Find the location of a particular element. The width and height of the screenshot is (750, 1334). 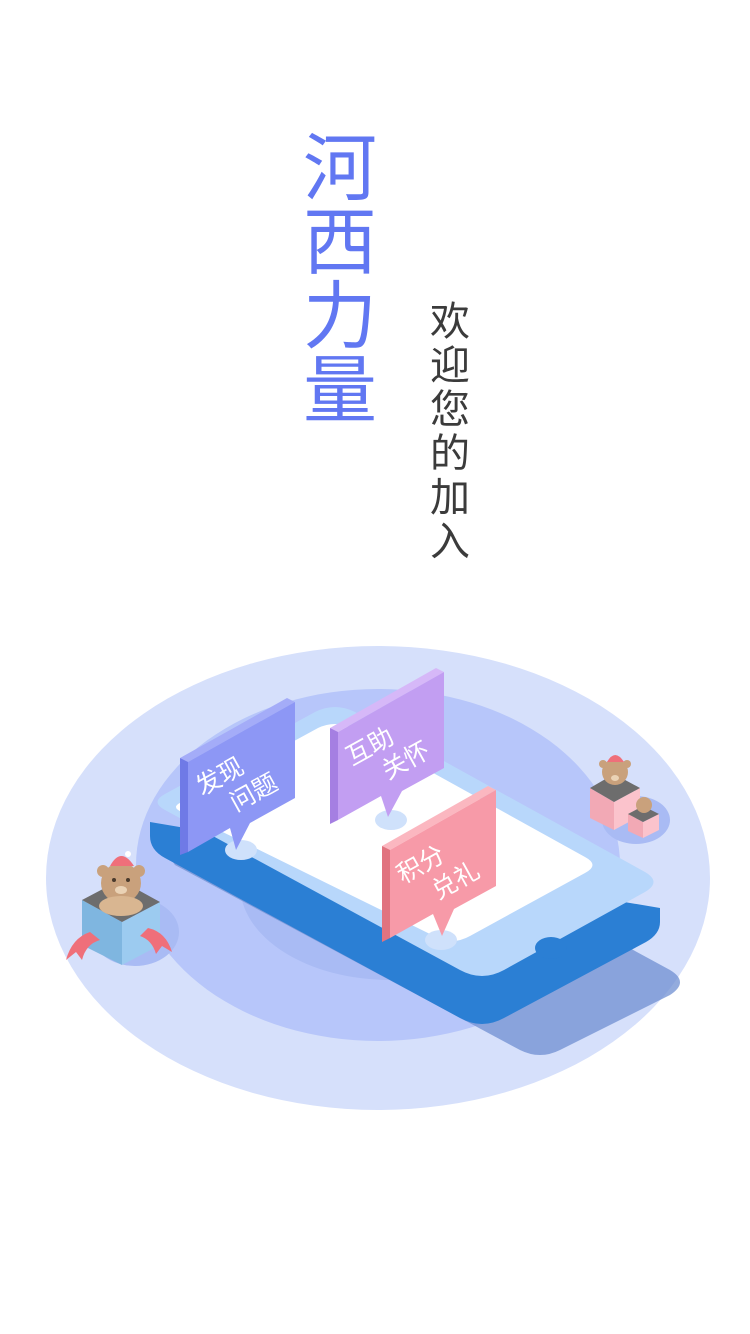

title-char: 西 is located at coordinates (340, 243).